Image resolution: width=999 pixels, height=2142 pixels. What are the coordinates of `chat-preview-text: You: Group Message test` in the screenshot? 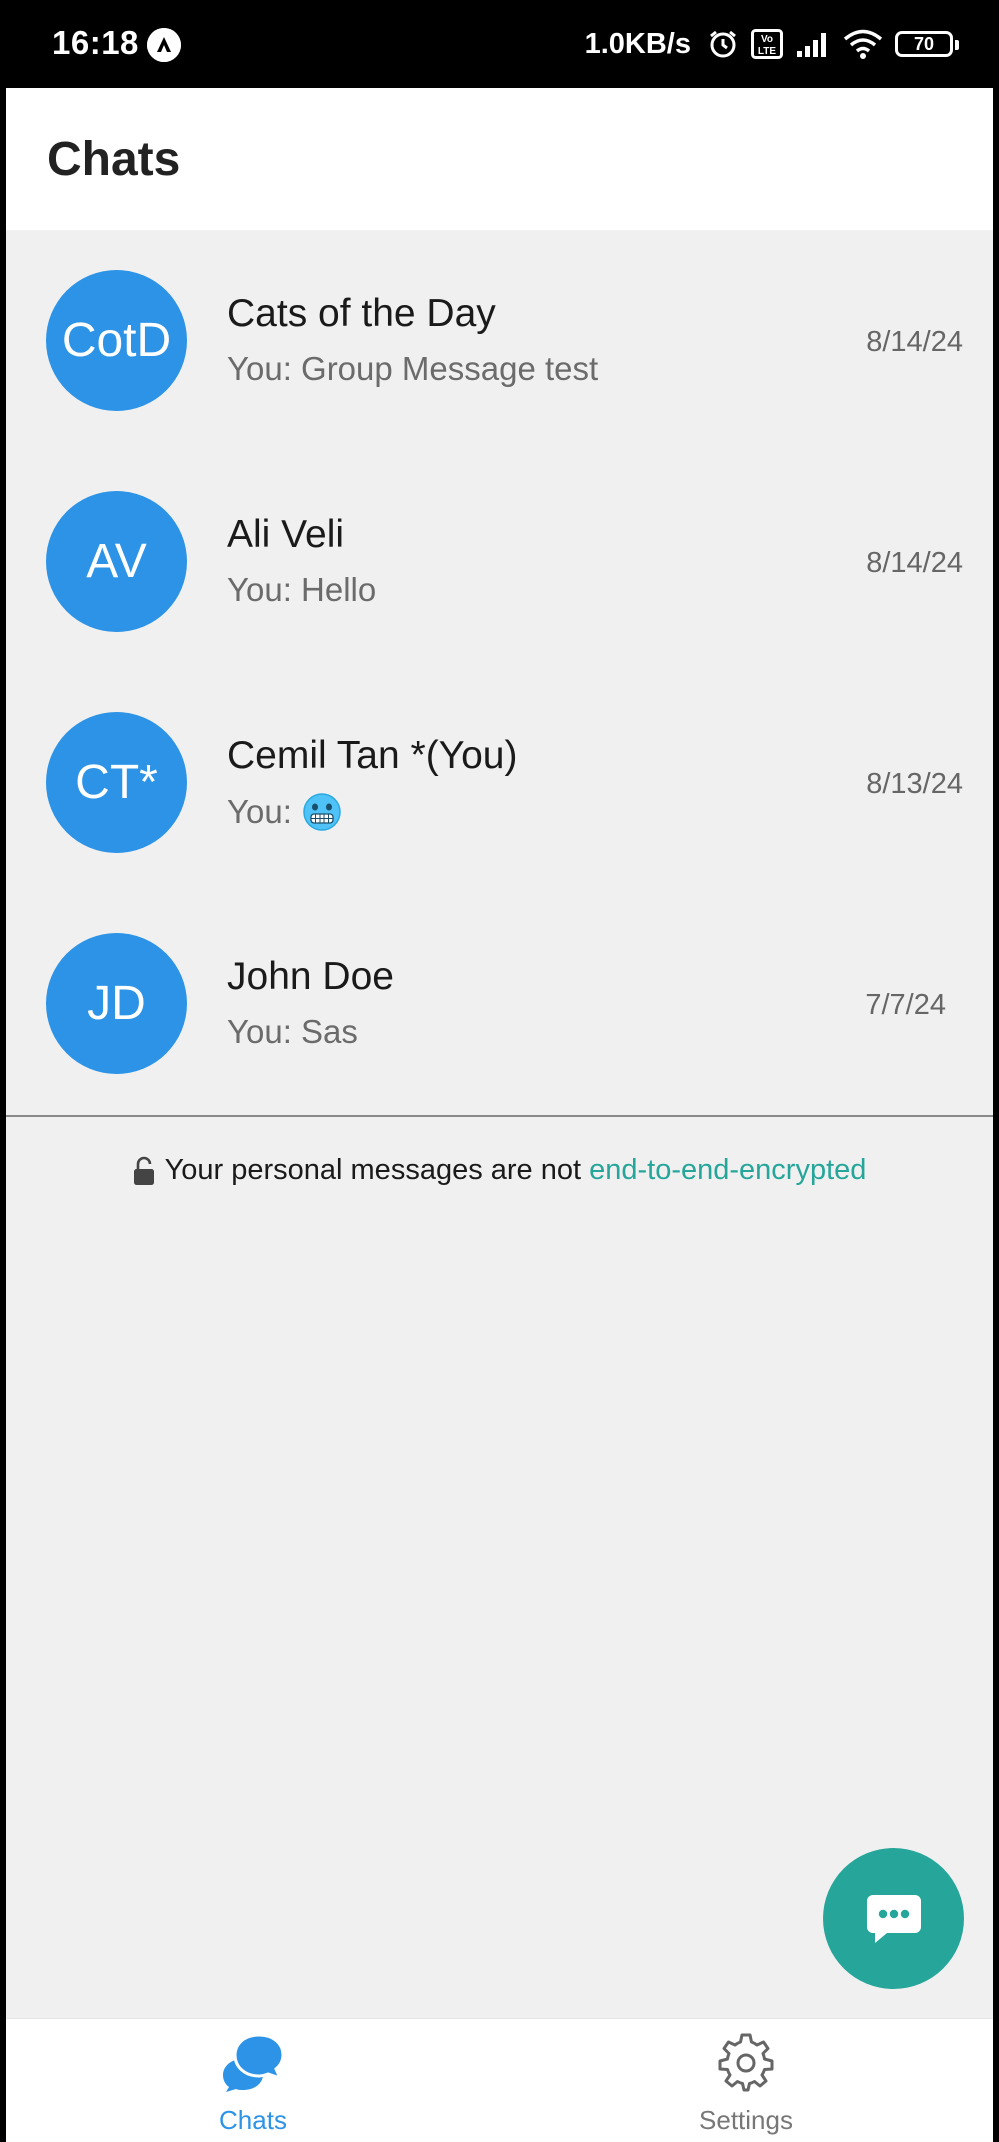 It's located at (413, 368).